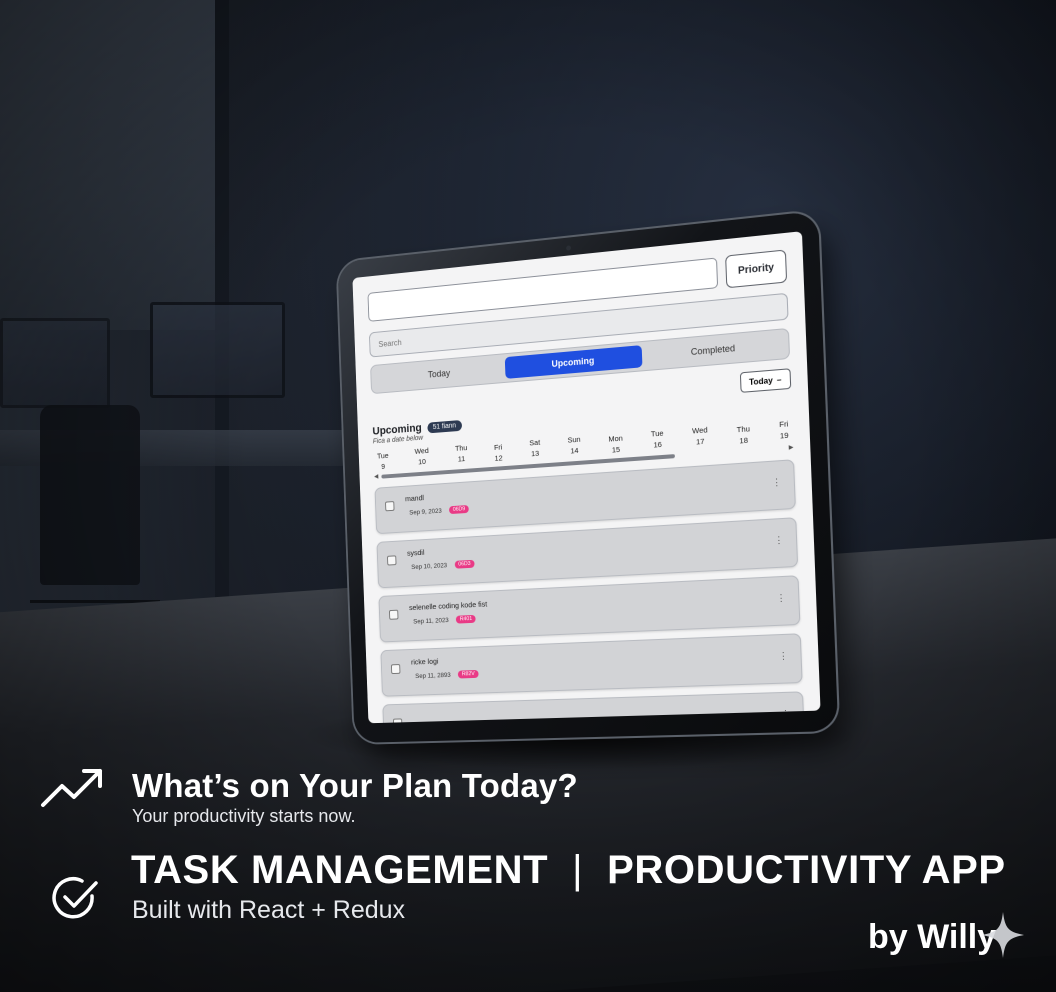  I want to click on priority-button: Priority, so click(756, 269).